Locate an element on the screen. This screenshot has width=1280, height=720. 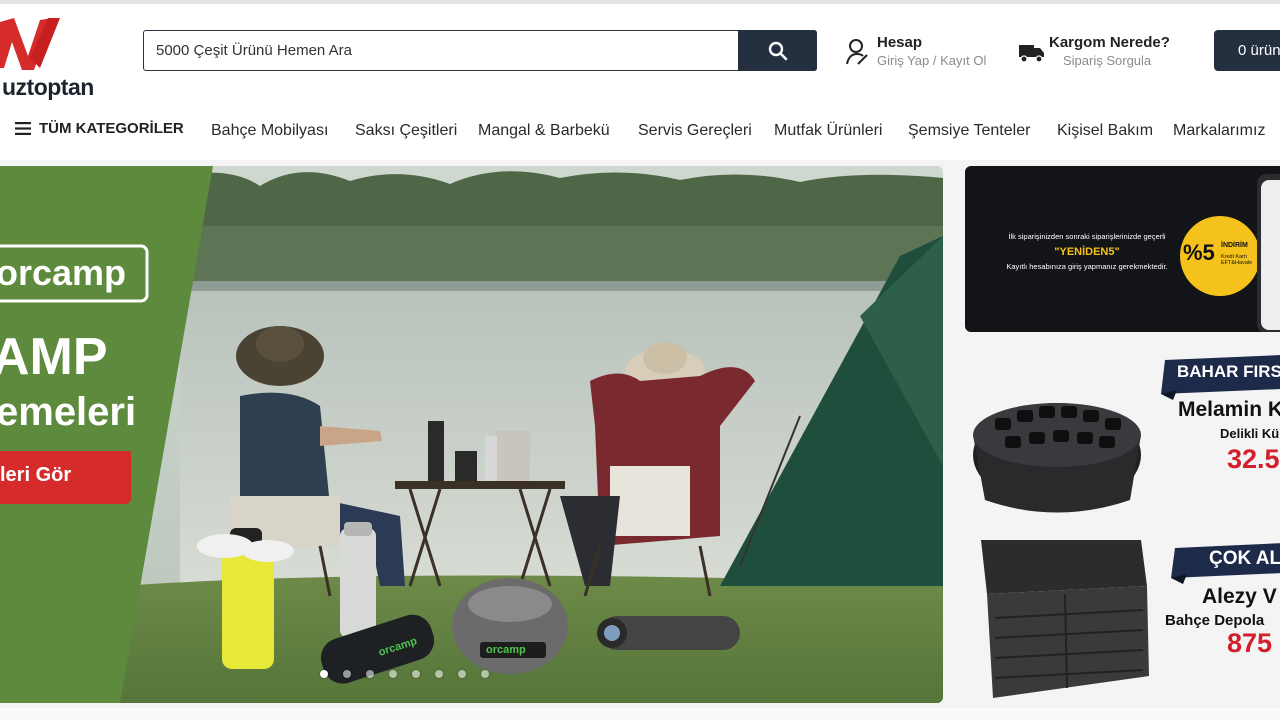
promo2-subtitle: Bahçe Depola is located at coordinates (1215, 620).